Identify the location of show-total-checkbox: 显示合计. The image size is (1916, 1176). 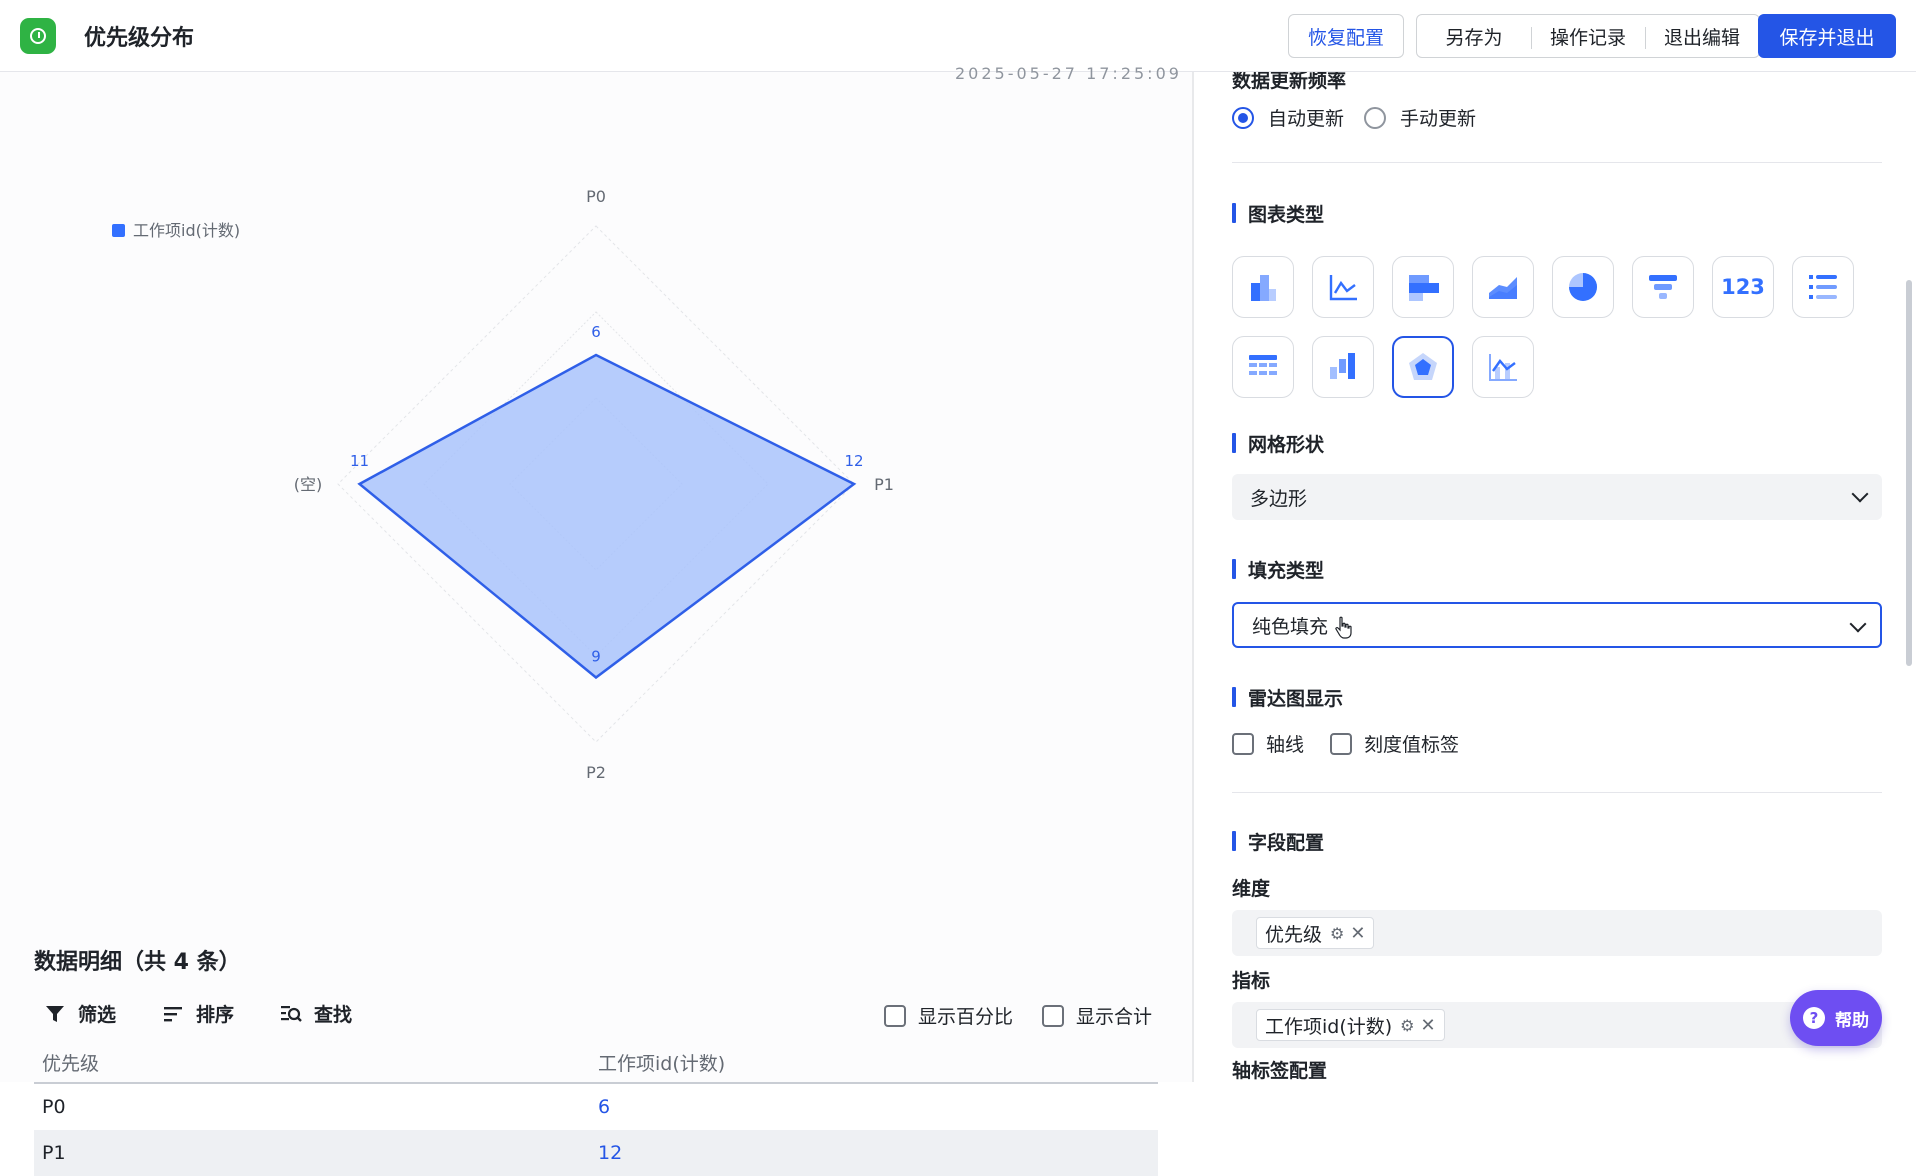
(1097, 1015).